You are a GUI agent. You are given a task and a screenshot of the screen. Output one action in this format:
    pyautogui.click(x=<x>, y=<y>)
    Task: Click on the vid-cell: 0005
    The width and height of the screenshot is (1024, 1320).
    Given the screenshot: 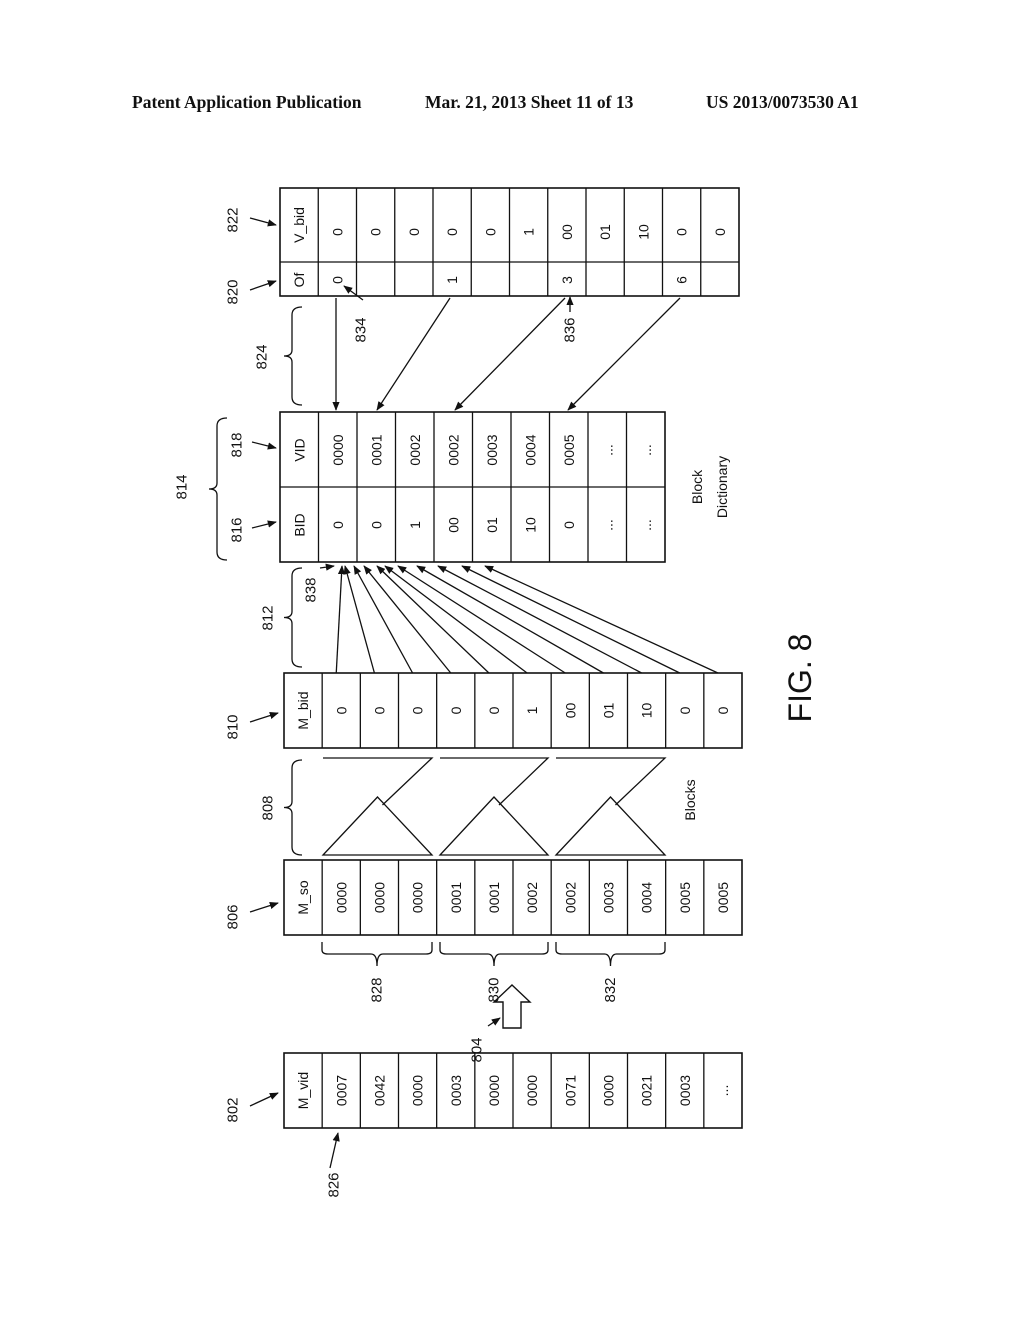 What is the action you would take?
    pyautogui.click(x=569, y=449)
    